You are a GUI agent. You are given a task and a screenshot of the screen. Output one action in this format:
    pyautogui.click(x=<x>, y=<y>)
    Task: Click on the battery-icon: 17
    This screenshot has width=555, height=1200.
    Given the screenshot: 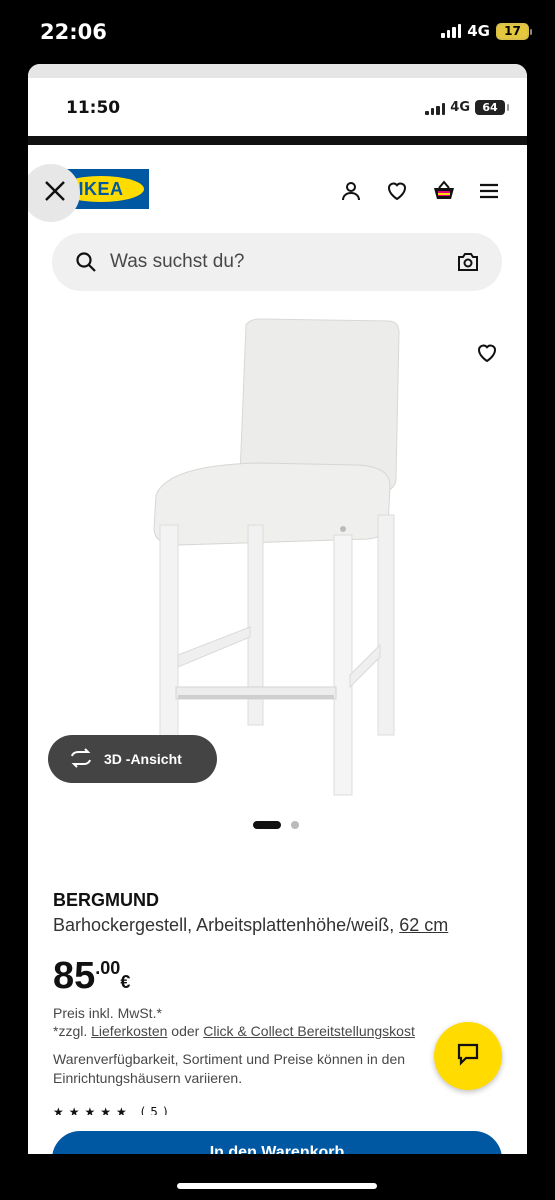 What is the action you would take?
    pyautogui.click(x=514, y=31)
    